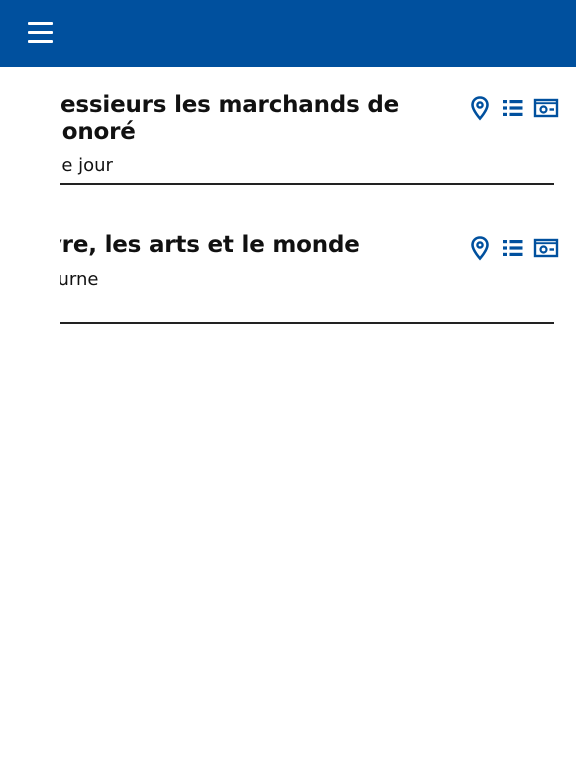 The height and width of the screenshot is (768, 576). What do you see at coordinates (40, 33) in the screenshot?
I see `menu-button` at bounding box center [40, 33].